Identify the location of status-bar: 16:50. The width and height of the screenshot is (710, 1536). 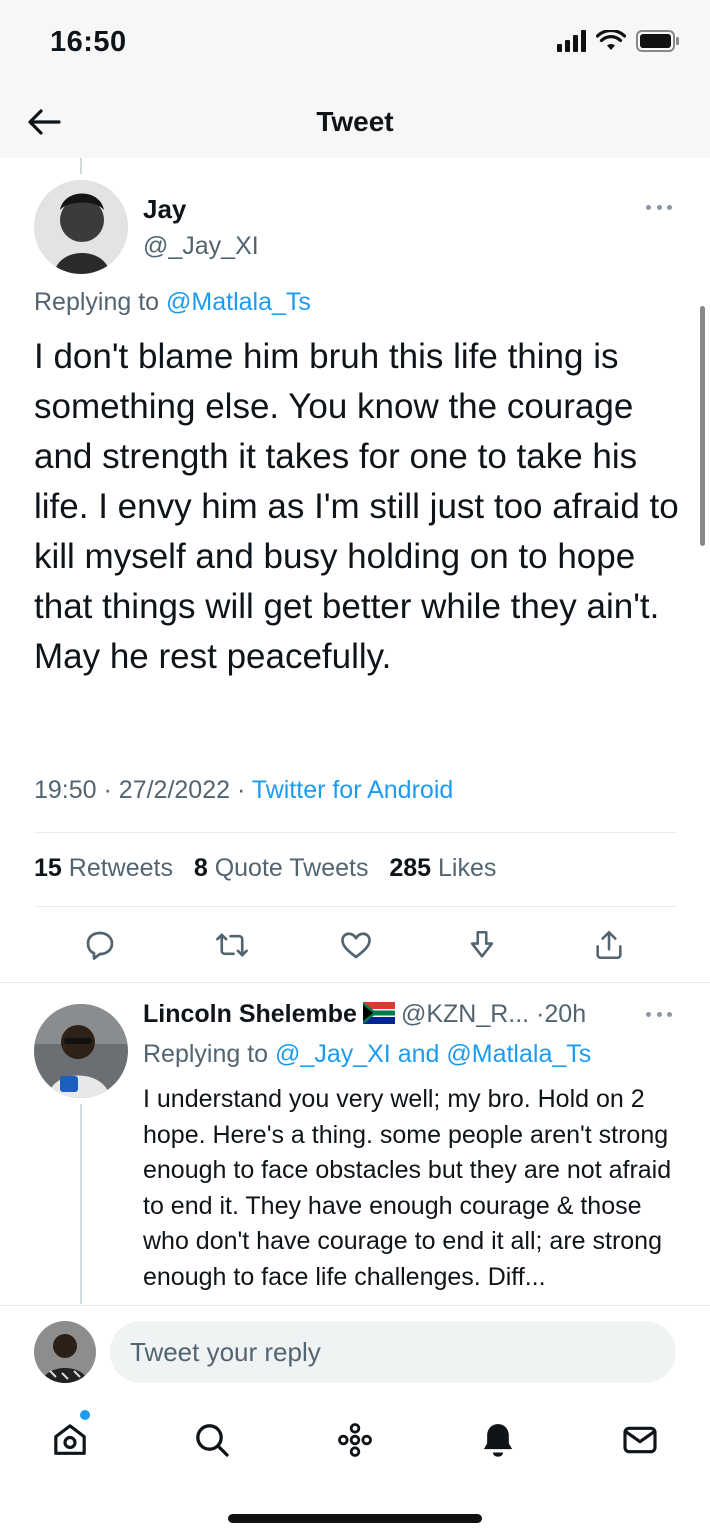
(355, 45).